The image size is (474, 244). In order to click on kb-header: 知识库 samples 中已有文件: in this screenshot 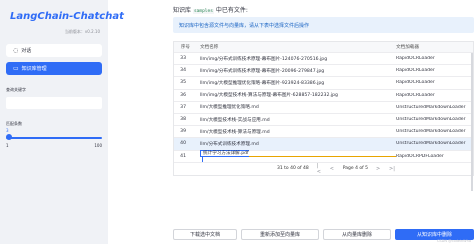, I will do `click(210, 9)`.